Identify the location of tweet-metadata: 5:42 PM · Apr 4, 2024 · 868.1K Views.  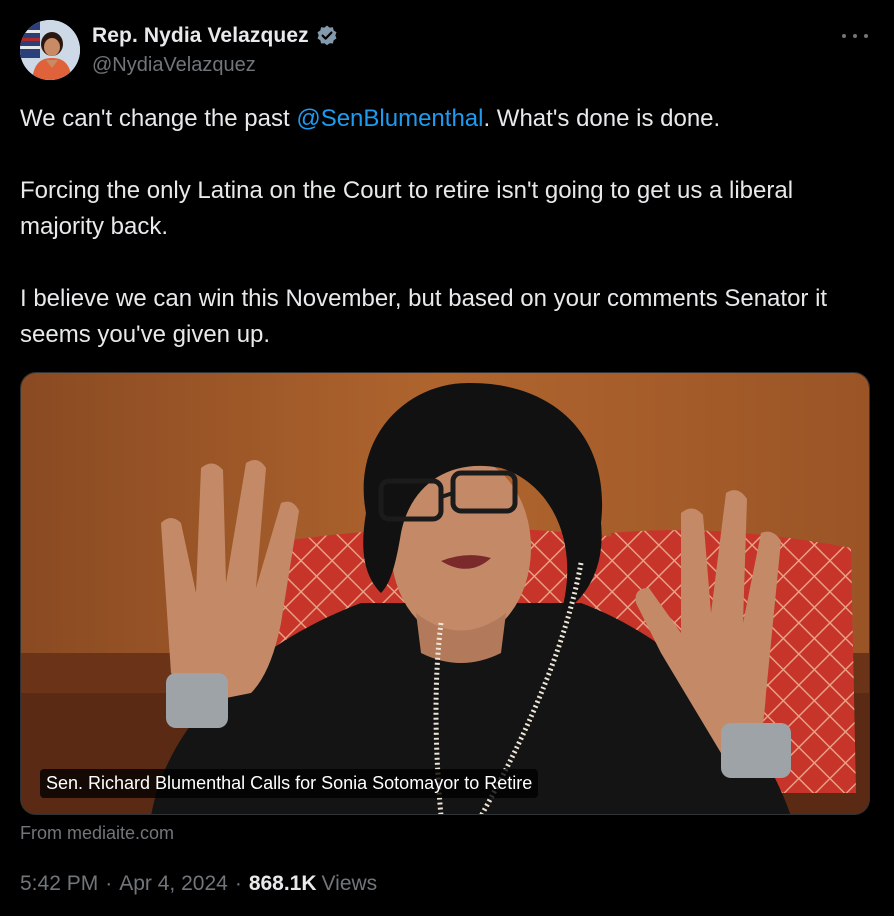
(198, 884).